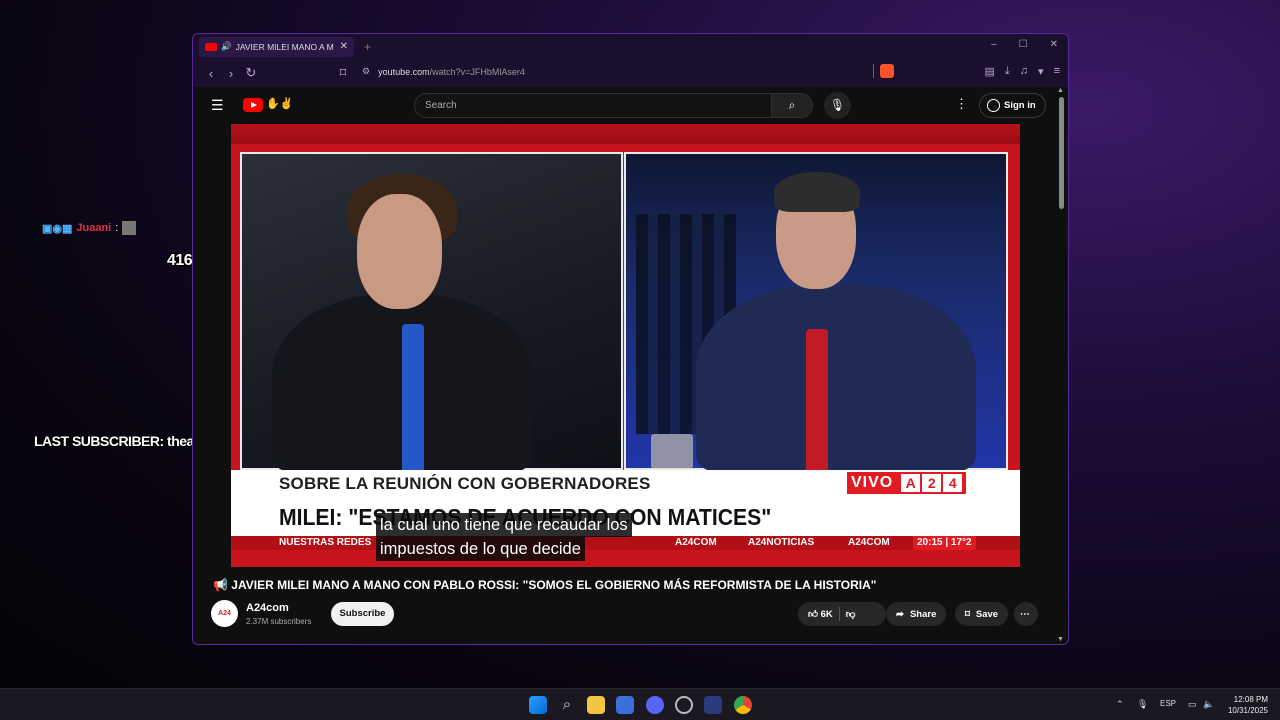 This screenshot has width=1280, height=720. I want to click on video-panel-right, so click(816, 313).